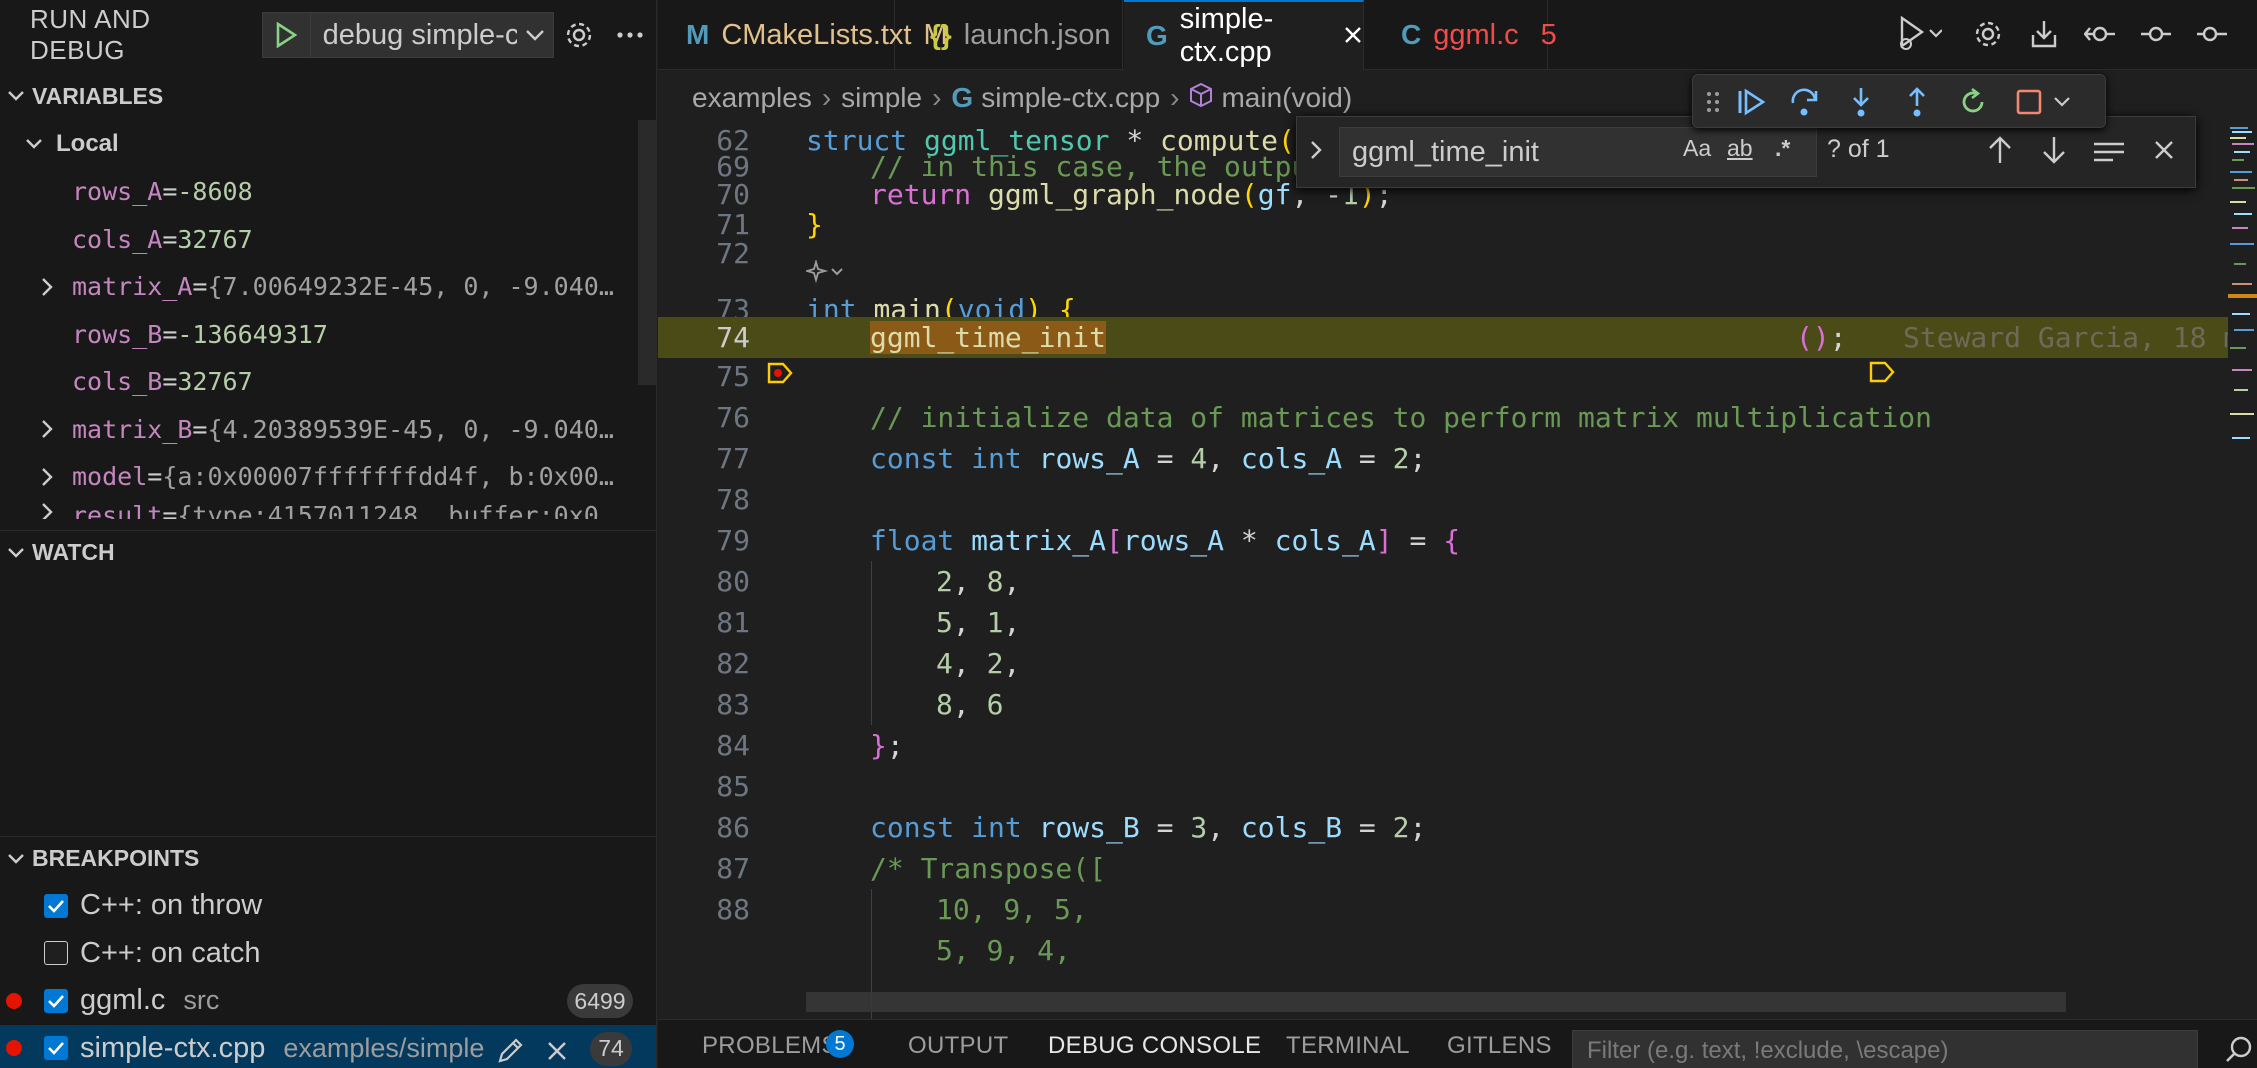 The height and width of the screenshot is (1068, 2257). Describe the element at coordinates (1713, 102) in the screenshot. I see `drag-handle-icon` at that location.